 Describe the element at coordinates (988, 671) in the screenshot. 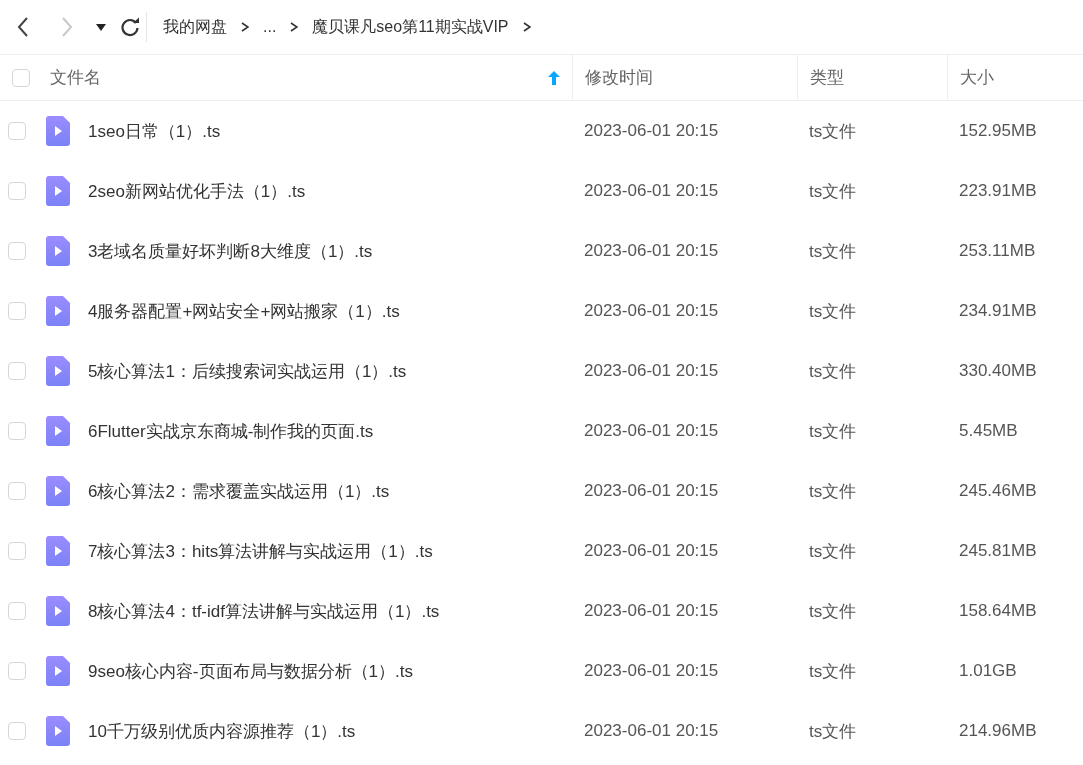

I see `file-size: 1.01GB` at that location.